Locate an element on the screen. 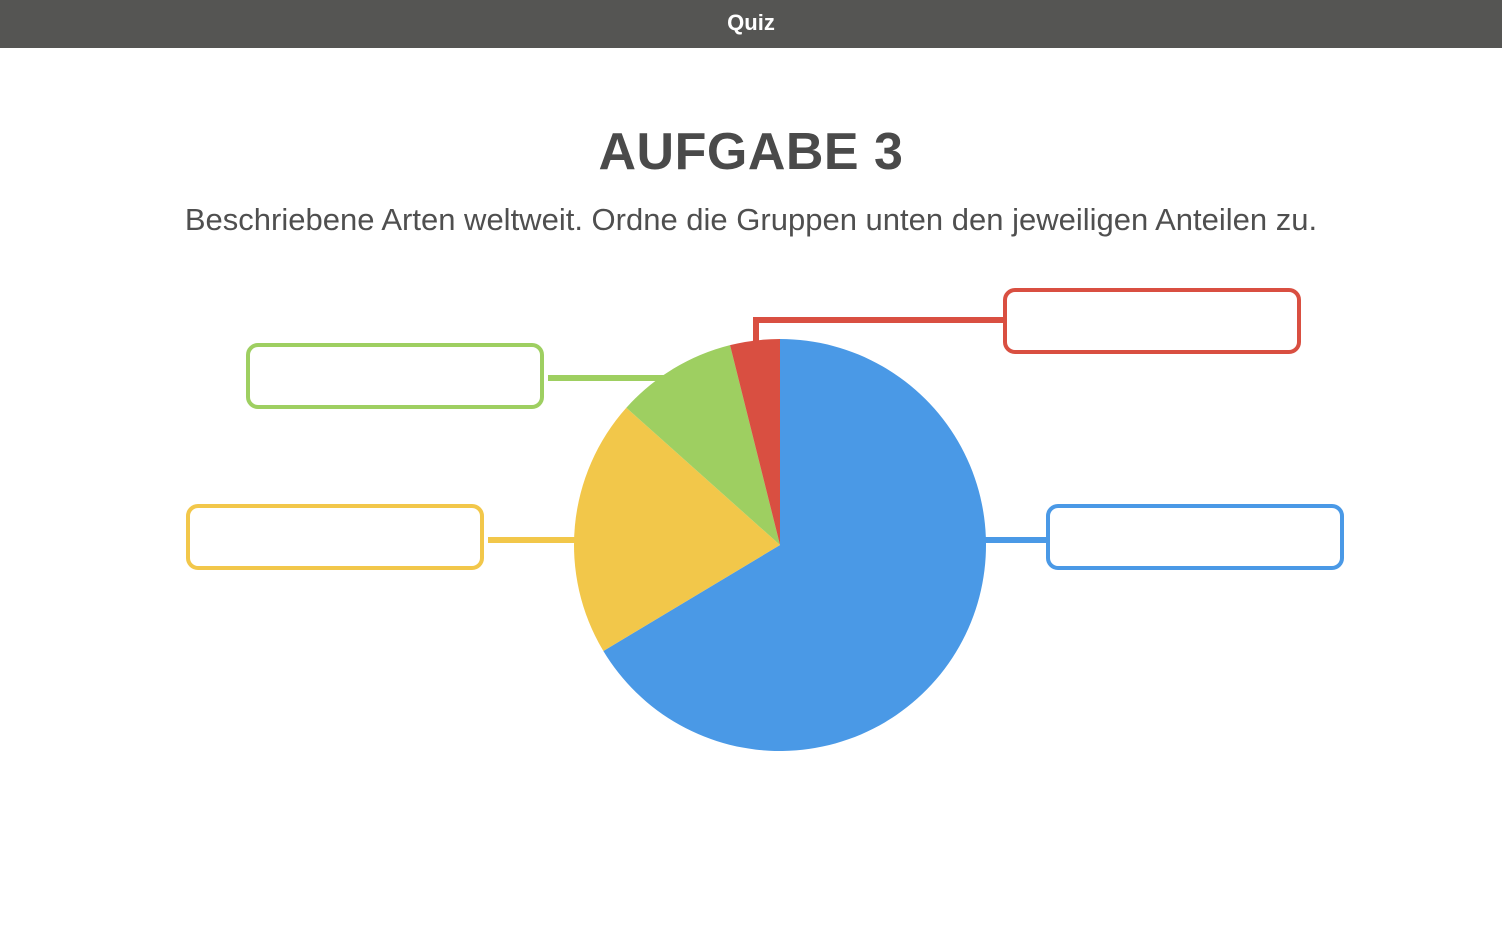 The width and height of the screenshot is (1502, 938). drop-zone-red is located at coordinates (1152, 321).